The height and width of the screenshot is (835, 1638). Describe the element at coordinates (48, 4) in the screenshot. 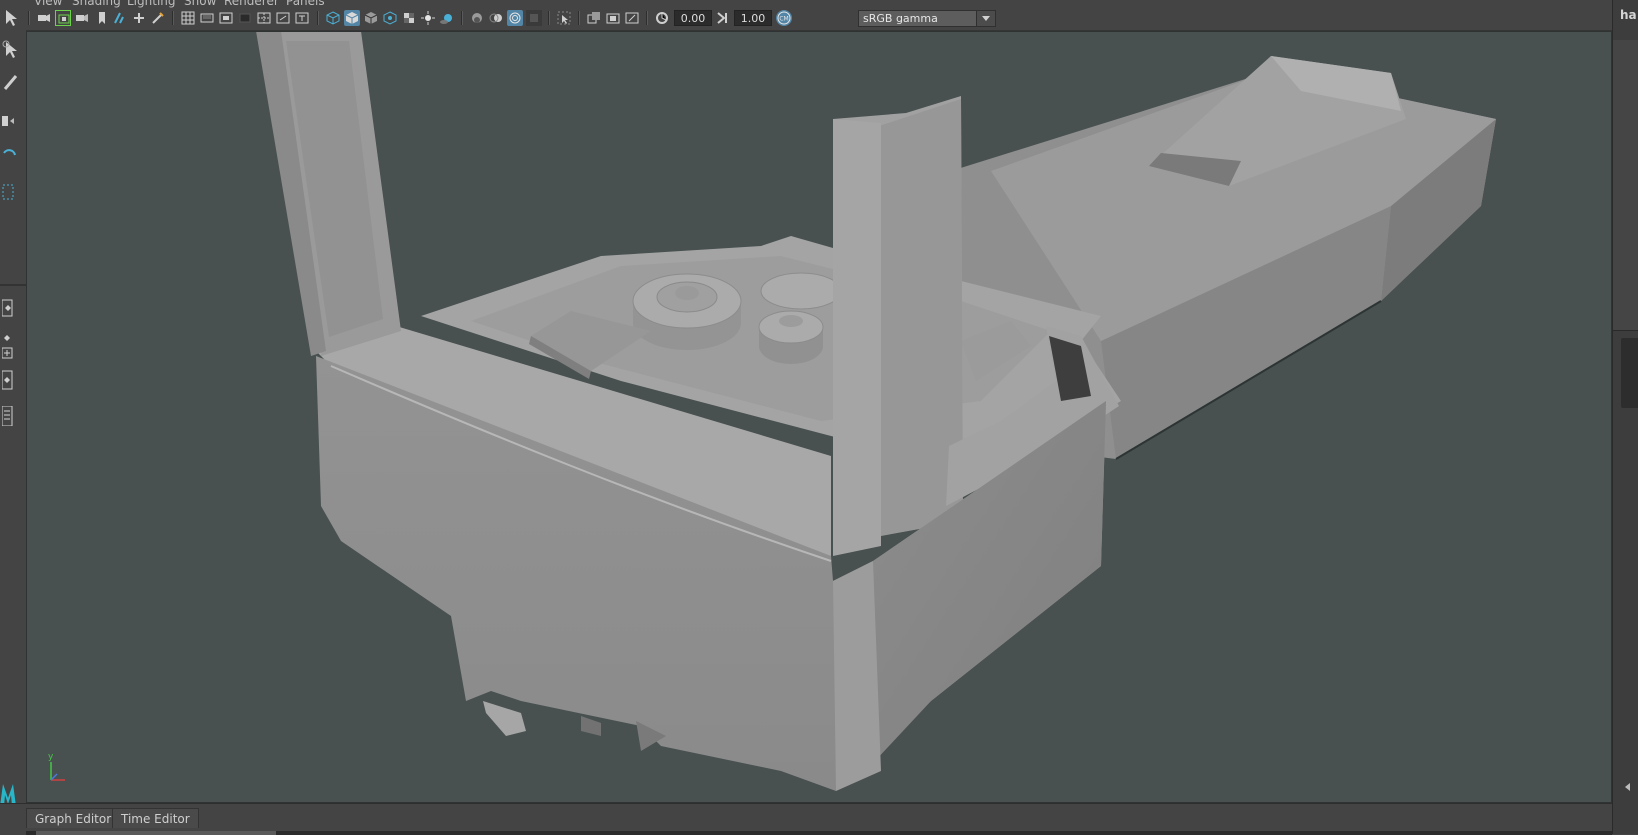

I see `menu-view: View` at that location.